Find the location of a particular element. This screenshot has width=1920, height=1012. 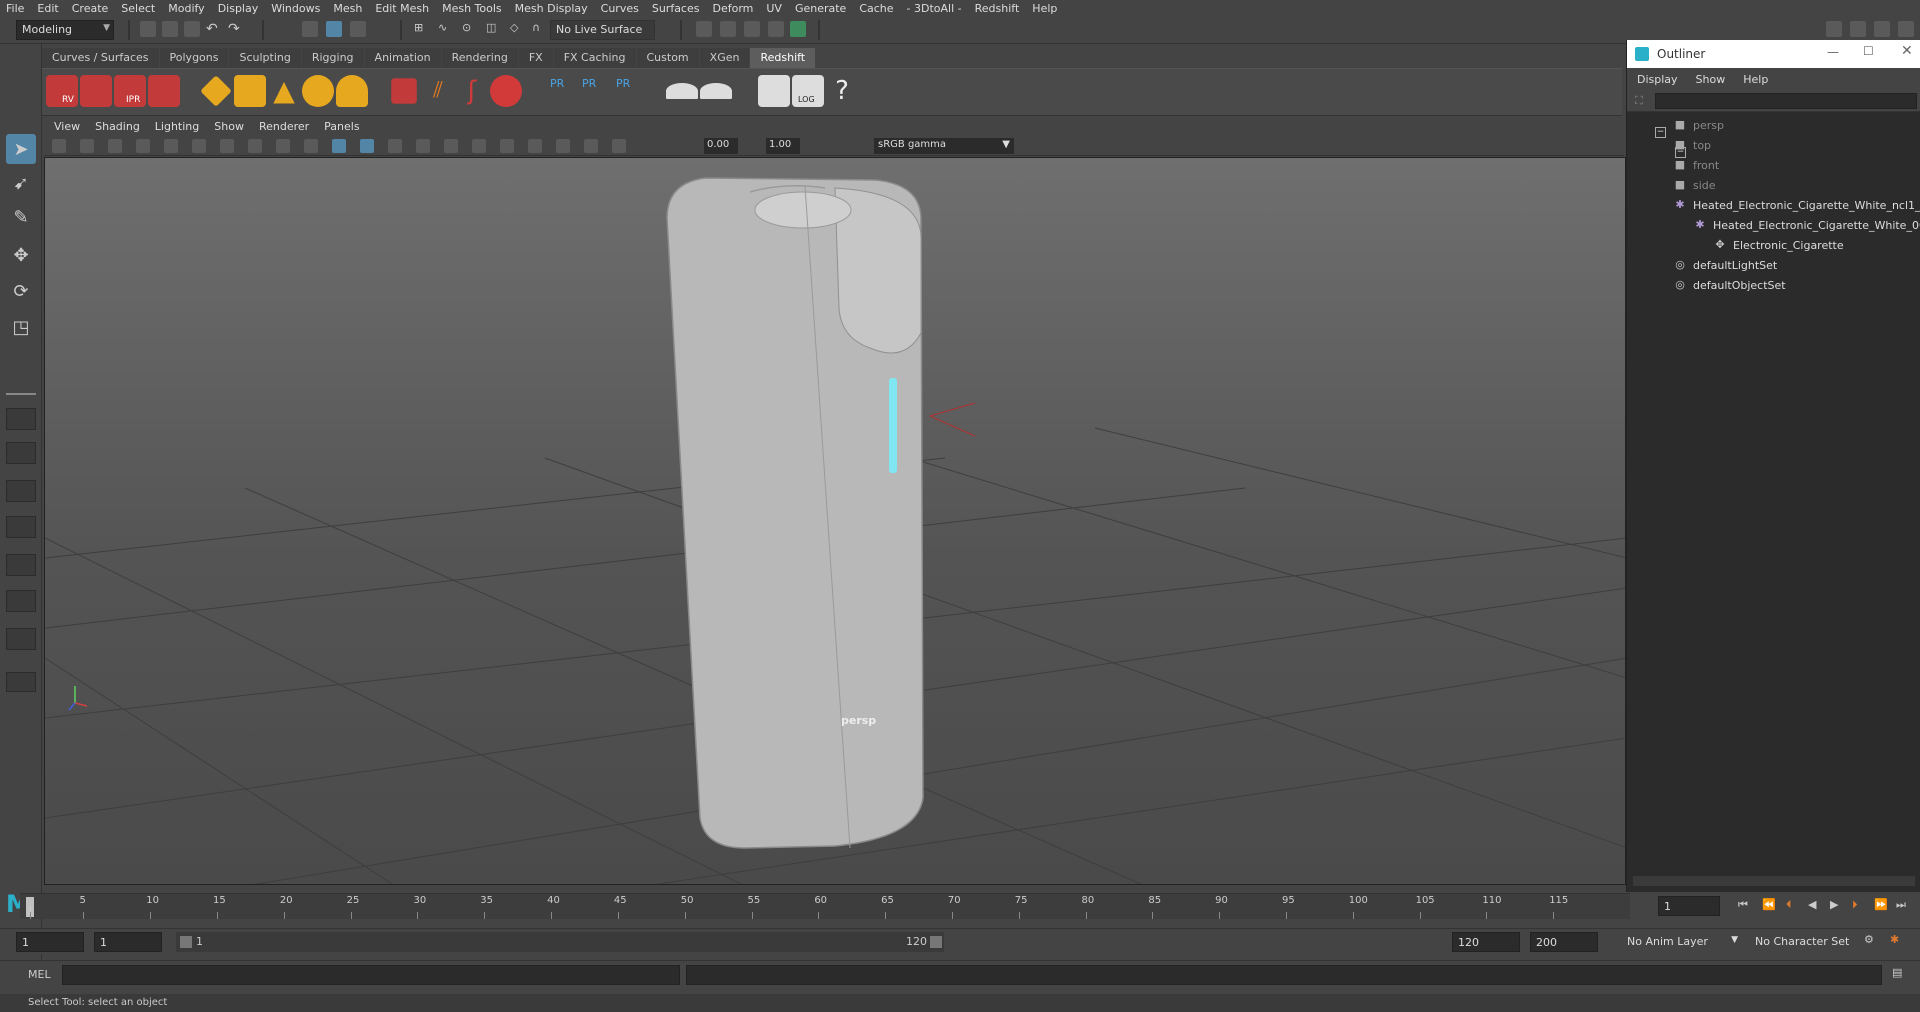

outliner-menu-help: Help is located at coordinates (1755, 79).